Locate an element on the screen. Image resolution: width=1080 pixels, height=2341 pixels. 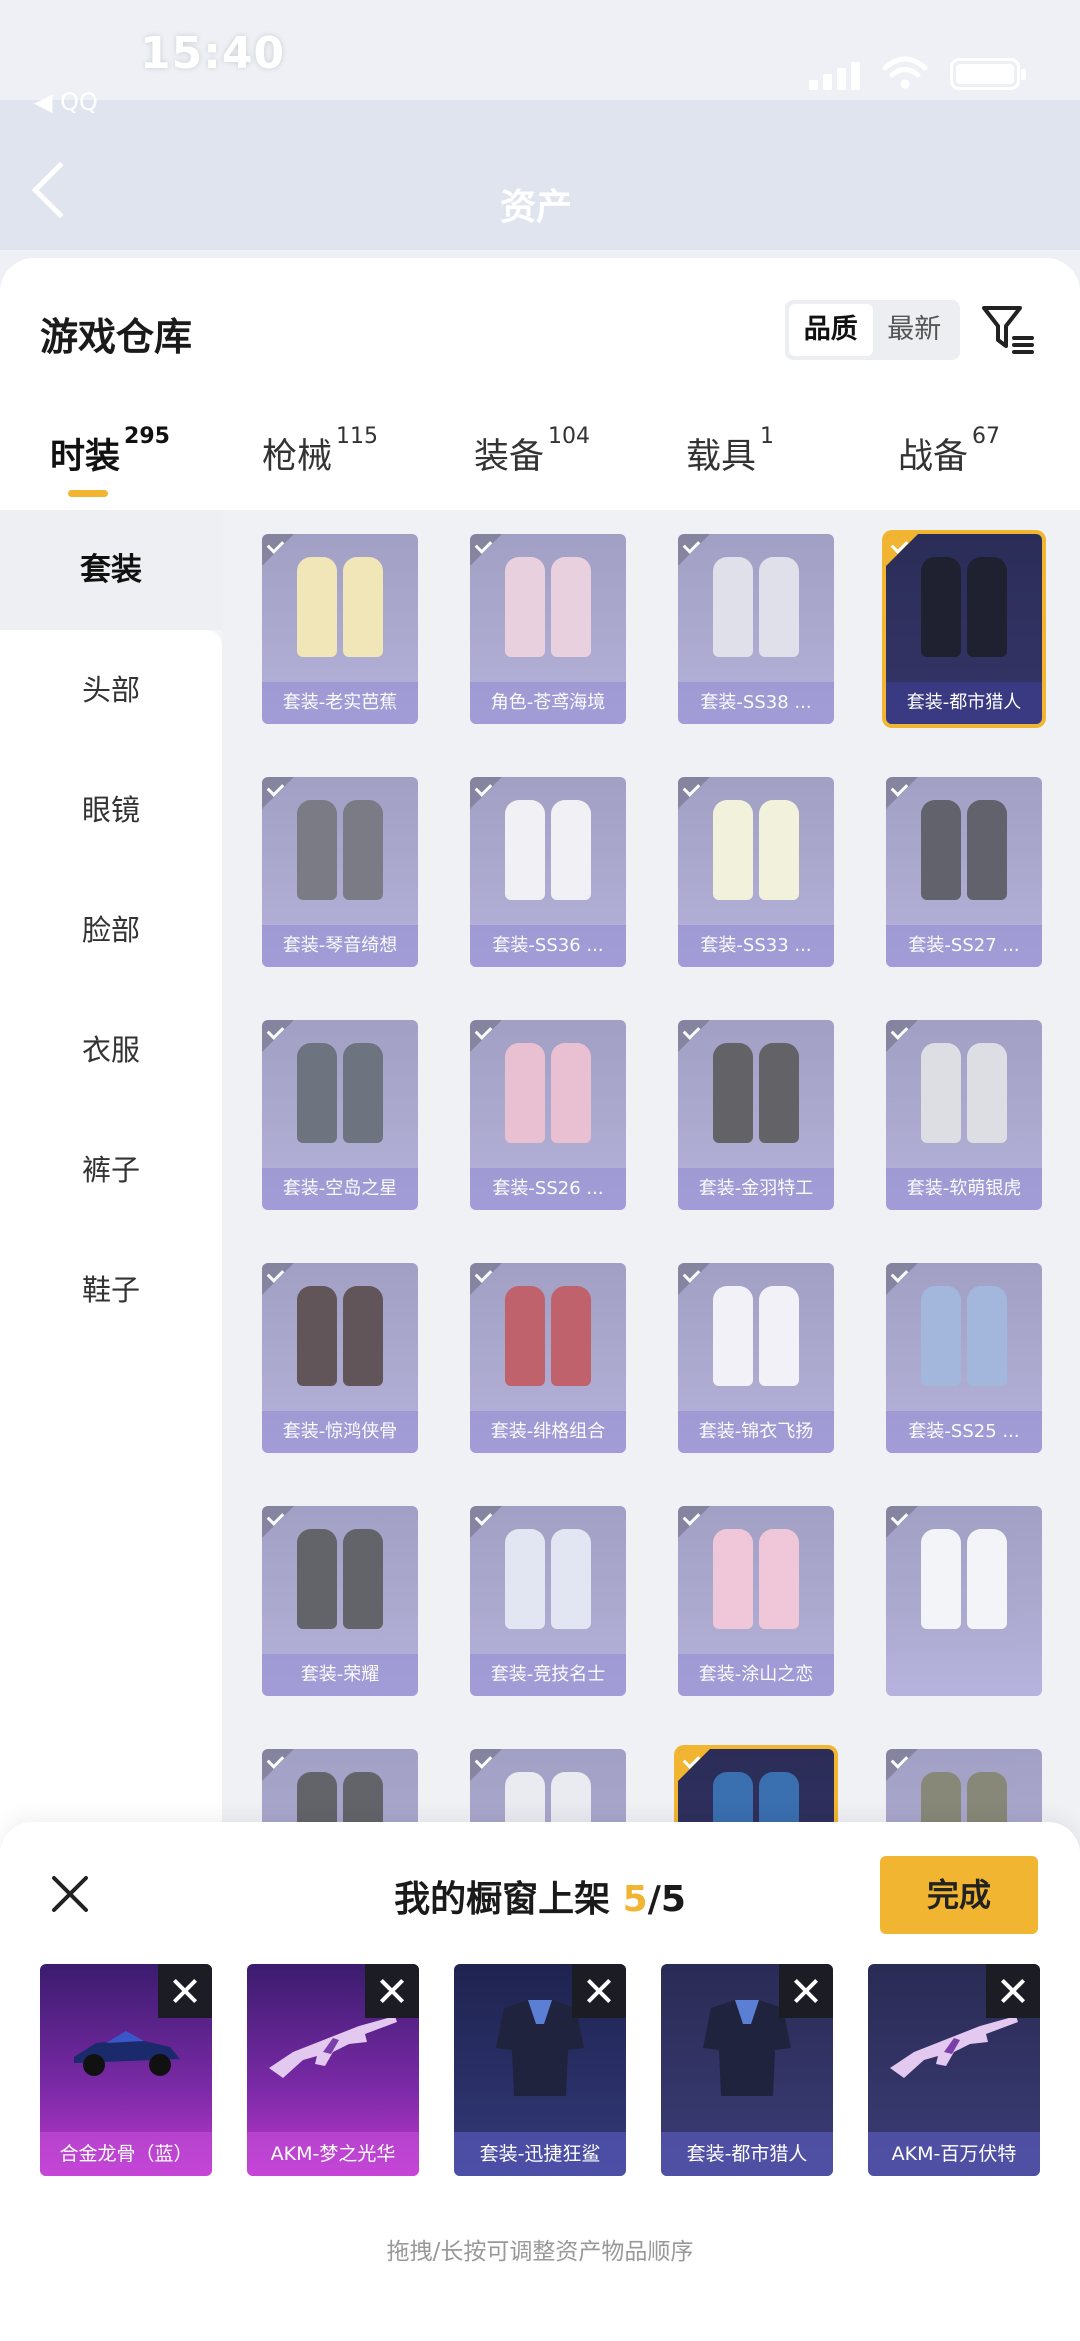
tab-label: 时装 is located at coordinates (85, 457).